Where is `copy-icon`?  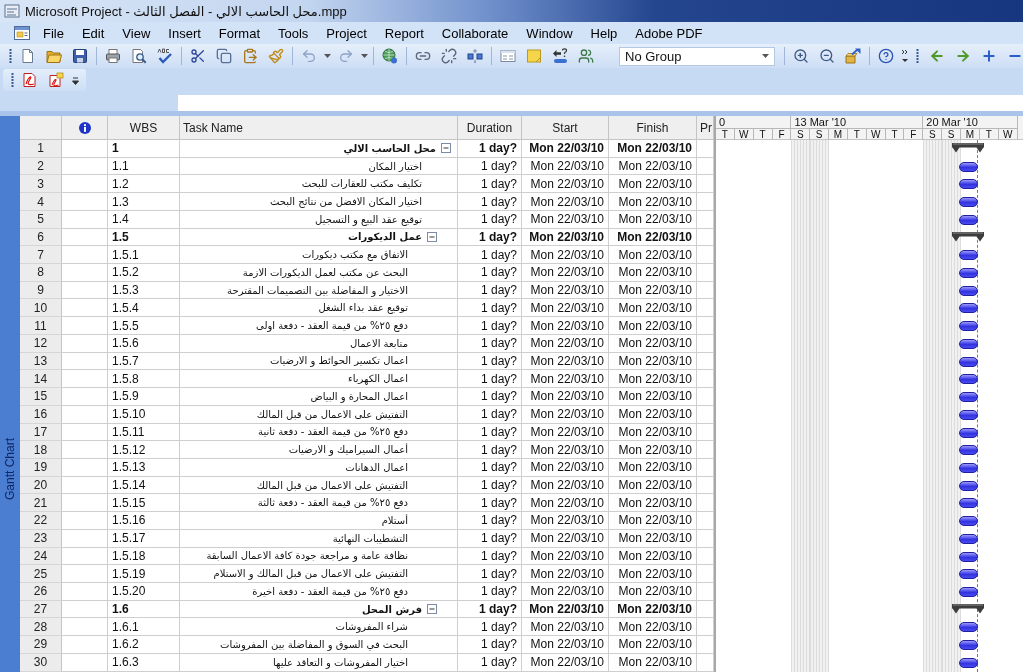 copy-icon is located at coordinates (224, 56).